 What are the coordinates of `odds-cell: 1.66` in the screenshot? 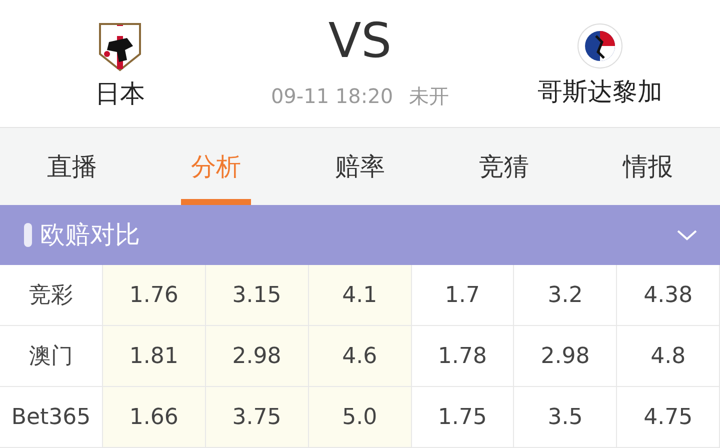 It's located at (154, 417).